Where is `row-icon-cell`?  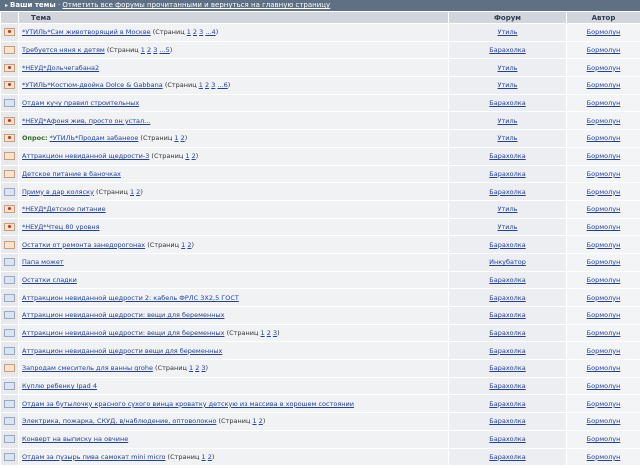 row-icon-cell is located at coordinates (9, 227).